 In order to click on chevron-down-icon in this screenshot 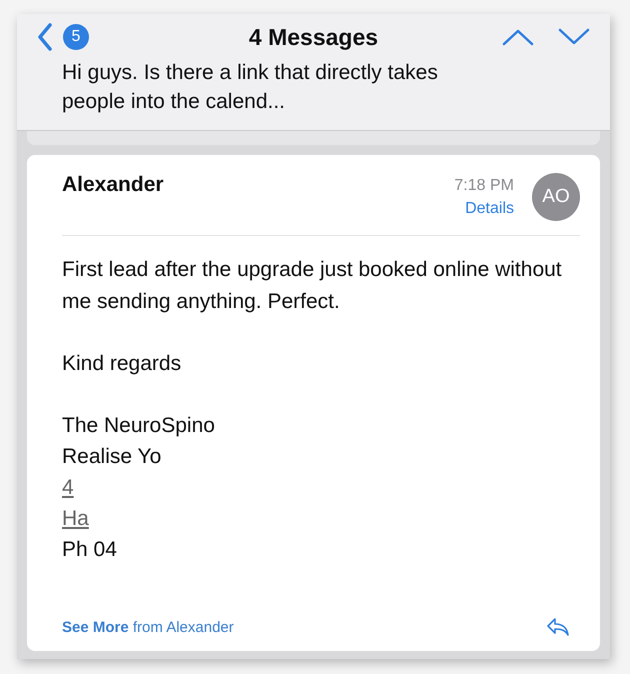, I will do `click(574, 37)`.